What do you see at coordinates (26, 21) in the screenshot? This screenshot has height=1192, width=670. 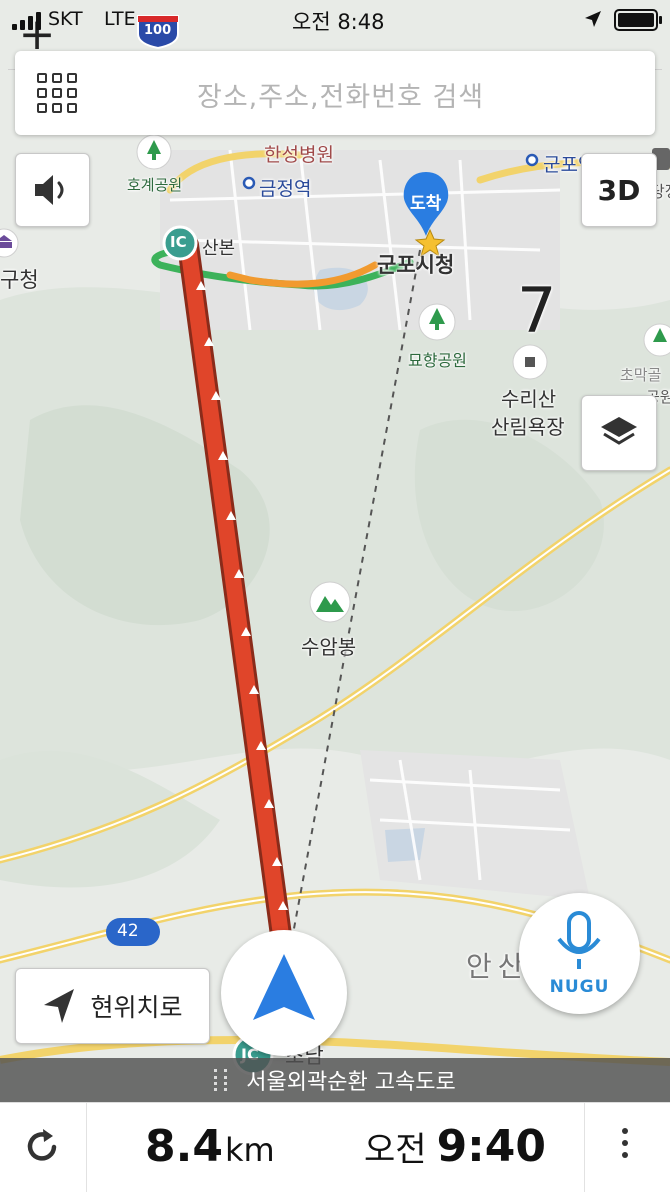 I see `signal-icon` at bounding box center [26, 21].